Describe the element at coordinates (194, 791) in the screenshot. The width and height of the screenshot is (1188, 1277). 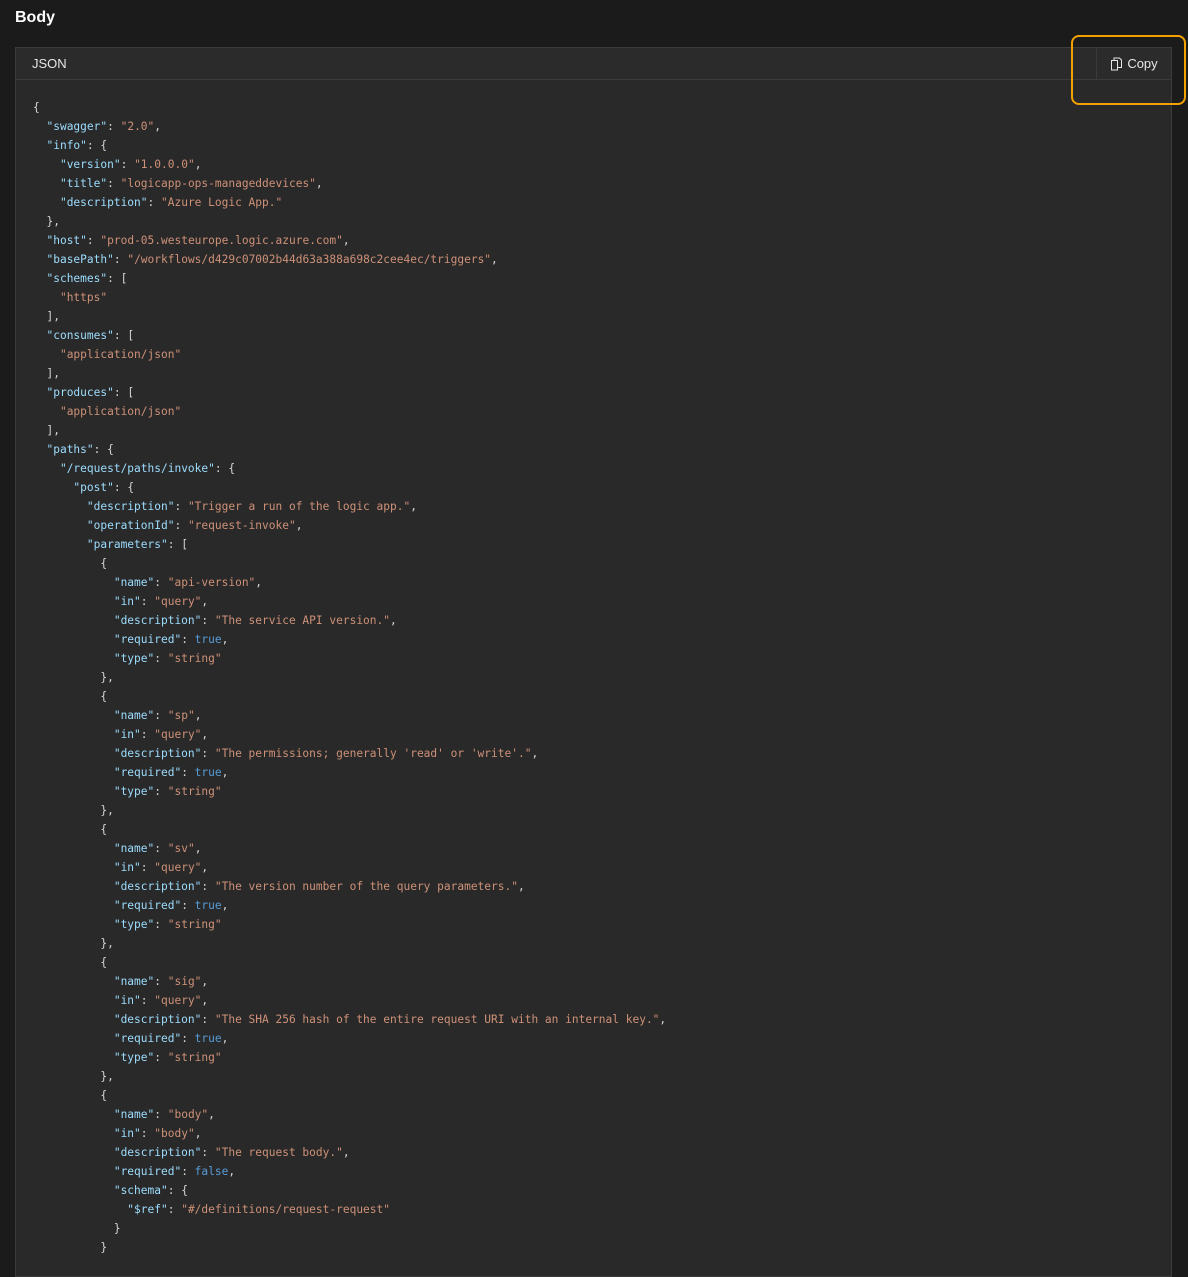
I see `json-string: "string"` at that location.